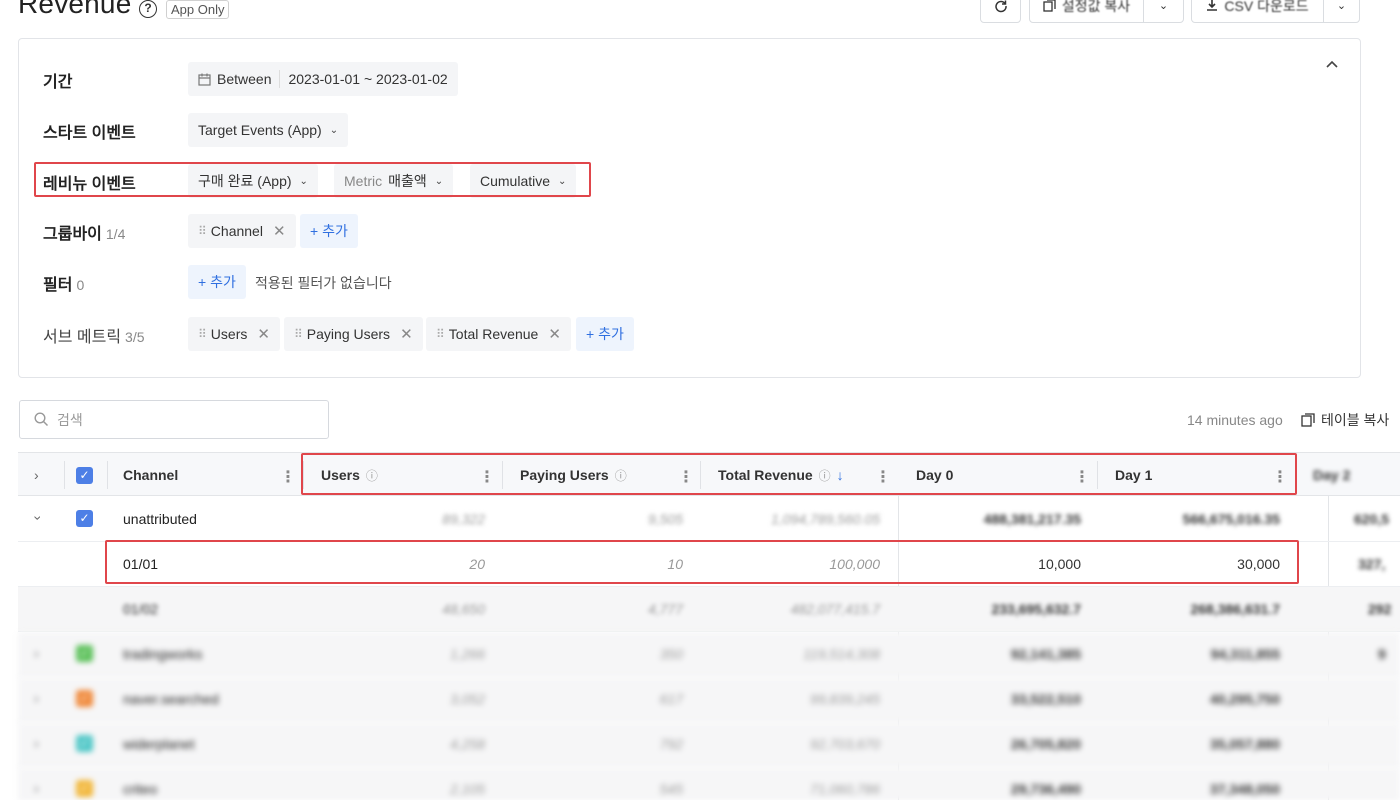 Image resolution: width=1400 pixels, height=800 pixels. Describe the element at coordinates (329, 231) in the screenshot. I see `add-group-by-button: + 추가` at that location.